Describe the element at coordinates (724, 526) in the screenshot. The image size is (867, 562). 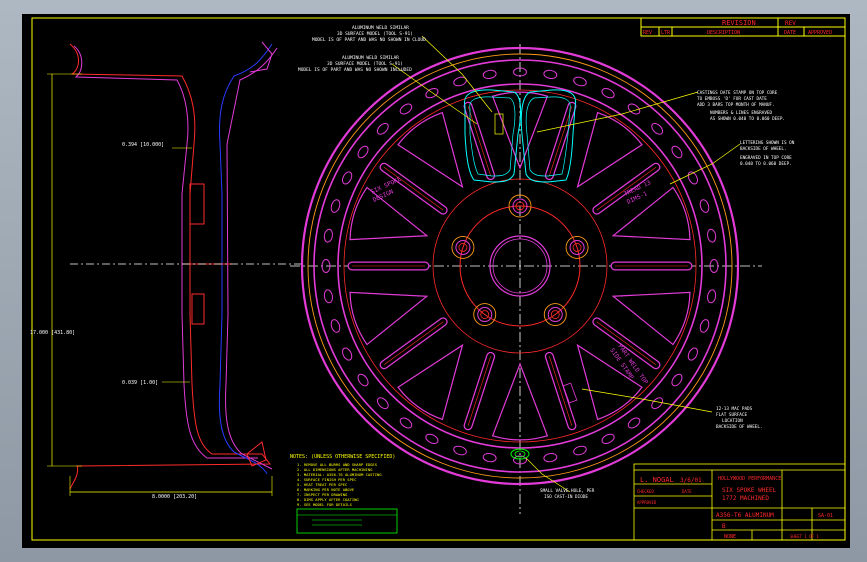
I see `title-size: B` at that location.